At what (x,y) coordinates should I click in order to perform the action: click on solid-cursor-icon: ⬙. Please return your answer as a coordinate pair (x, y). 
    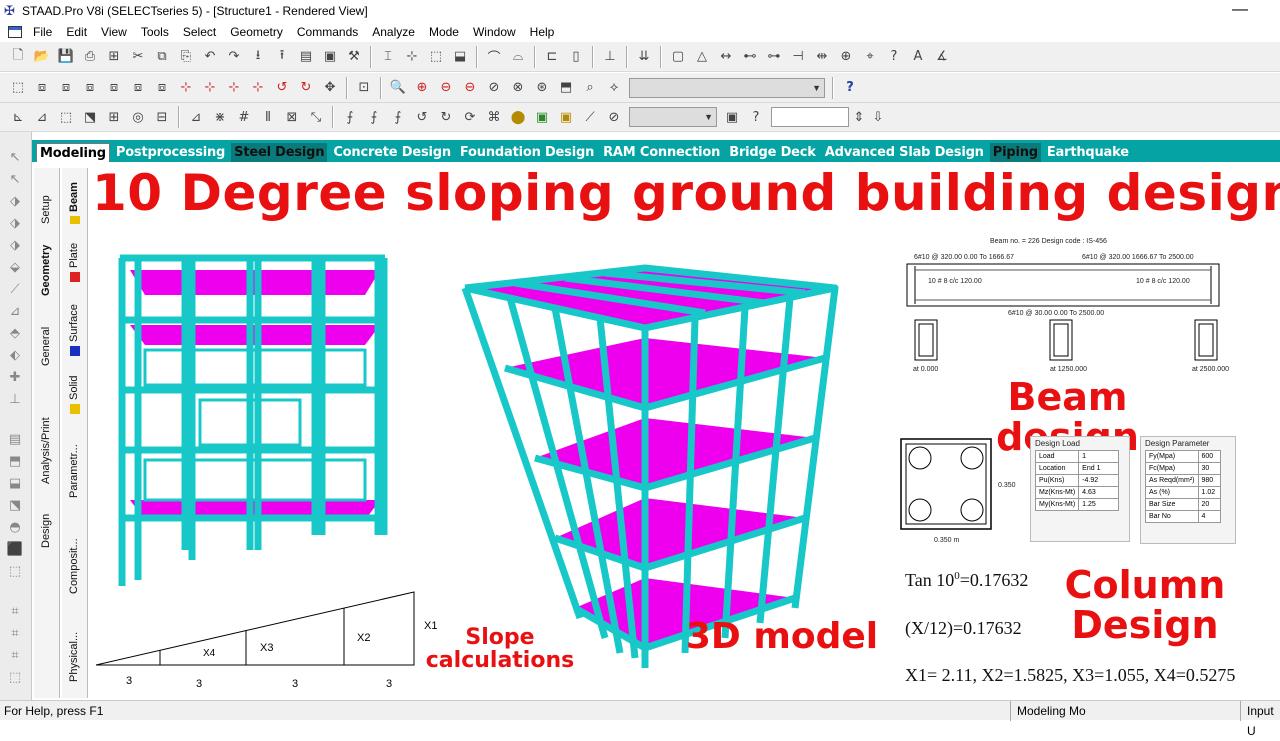
    Looking at the image, I should click on (15, 267).